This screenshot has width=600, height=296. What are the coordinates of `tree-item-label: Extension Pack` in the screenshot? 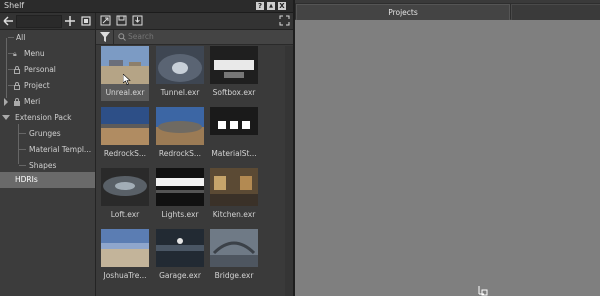 It's located at (43, 117).